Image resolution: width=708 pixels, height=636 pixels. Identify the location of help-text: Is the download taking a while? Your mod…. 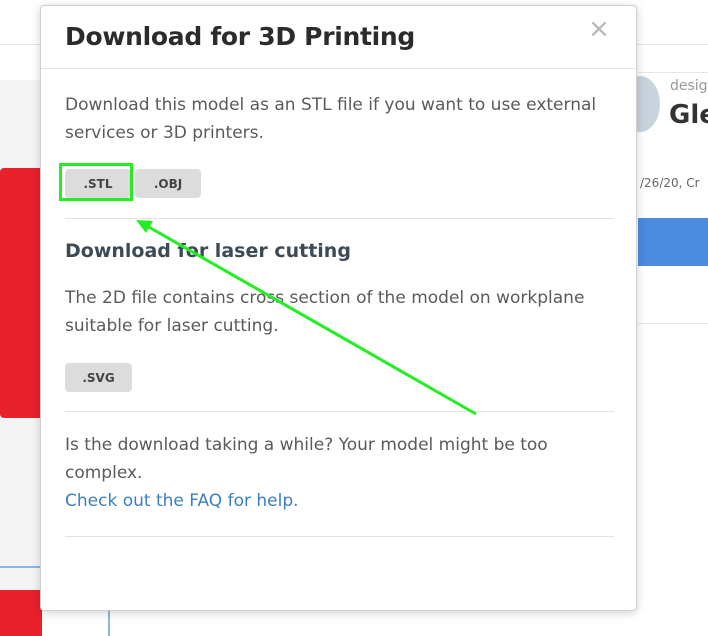
(306, 459).